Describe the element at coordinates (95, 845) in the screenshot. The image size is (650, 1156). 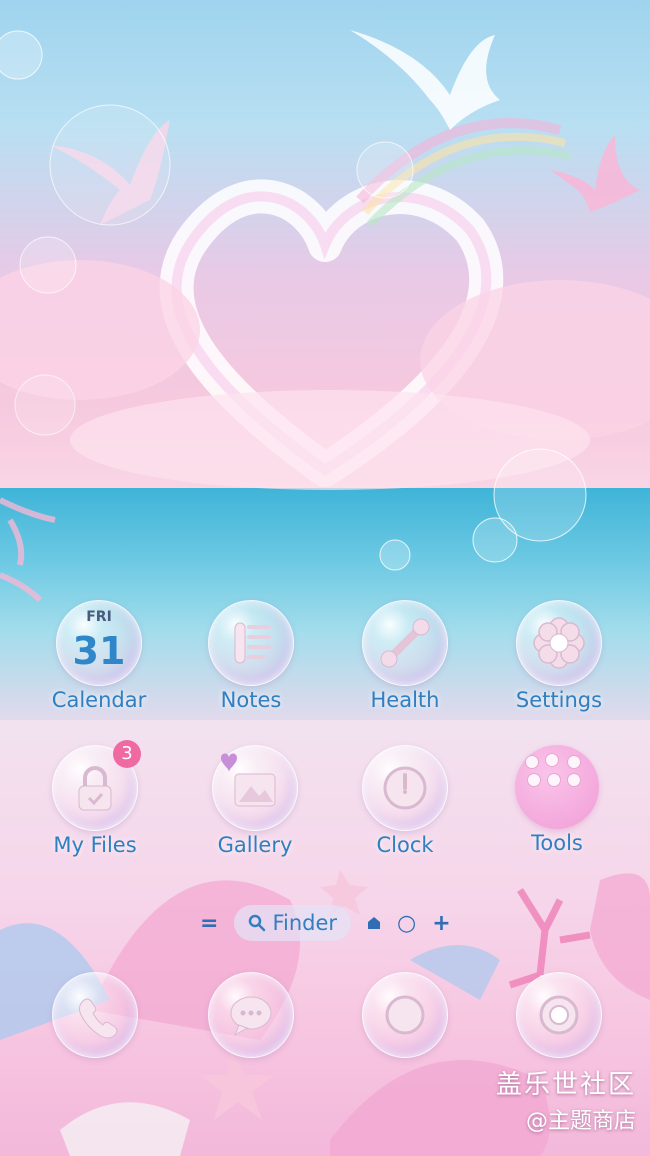
I see `app-label: My Files` at that location.